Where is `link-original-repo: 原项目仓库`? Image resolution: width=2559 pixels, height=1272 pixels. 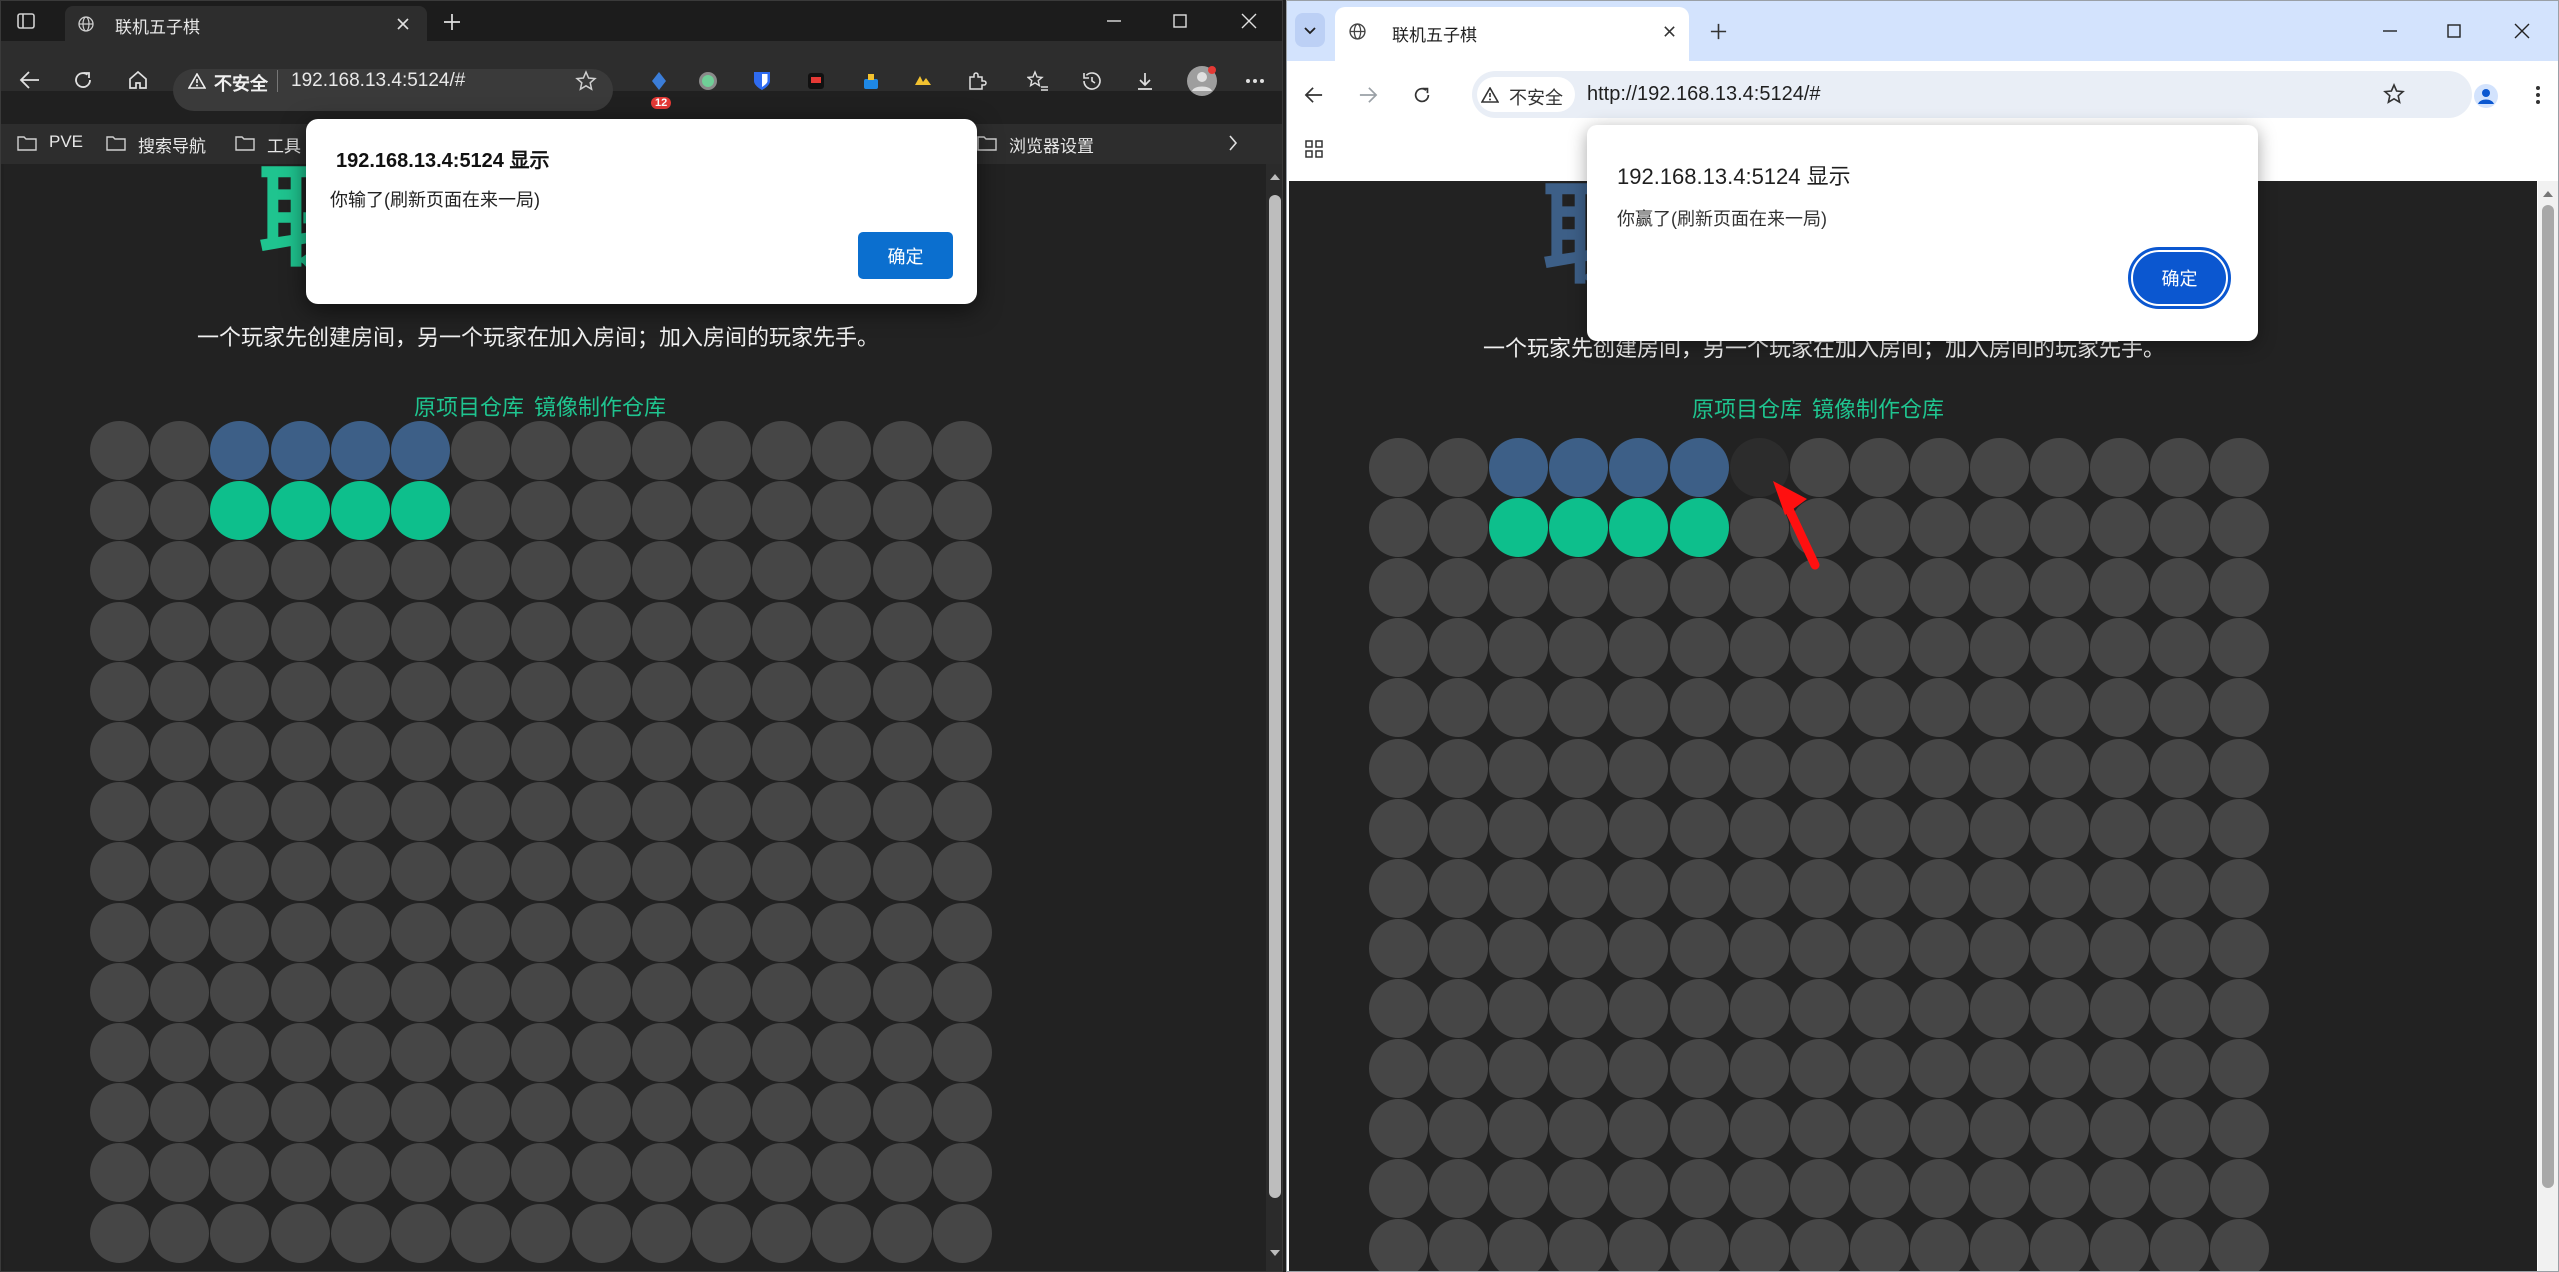 link-original-repo: 原项目仓库 is located at coordinates (1747, 408).